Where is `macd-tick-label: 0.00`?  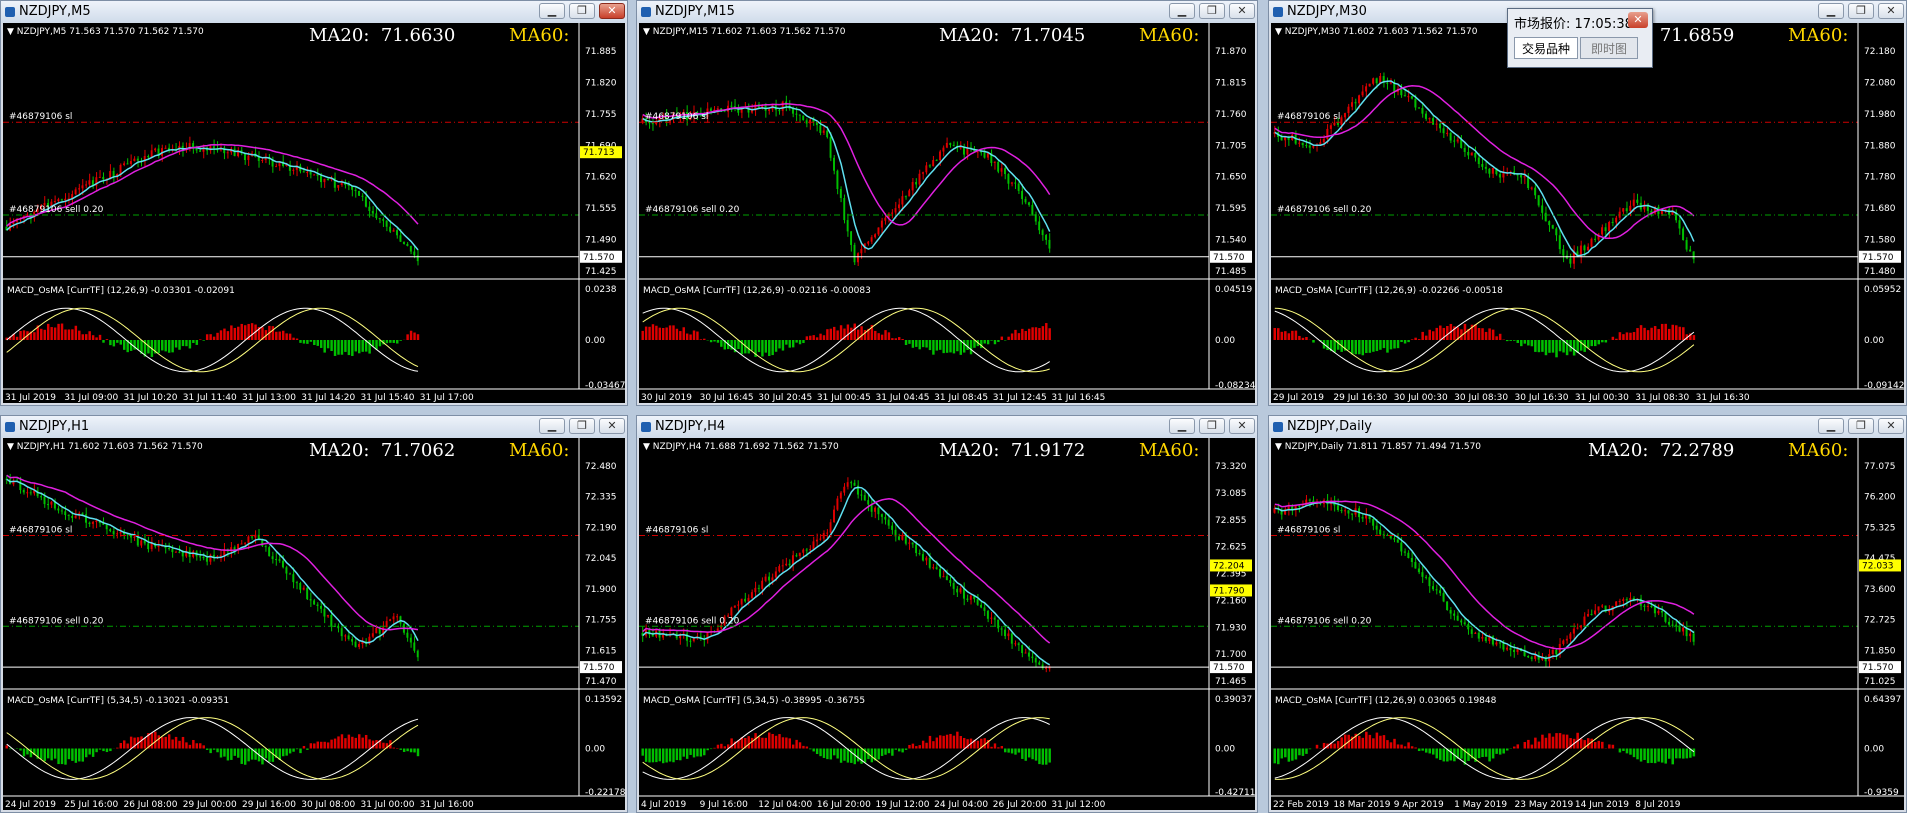 macd-tick-label: 0.00 is located at coordinates (1874, 341).